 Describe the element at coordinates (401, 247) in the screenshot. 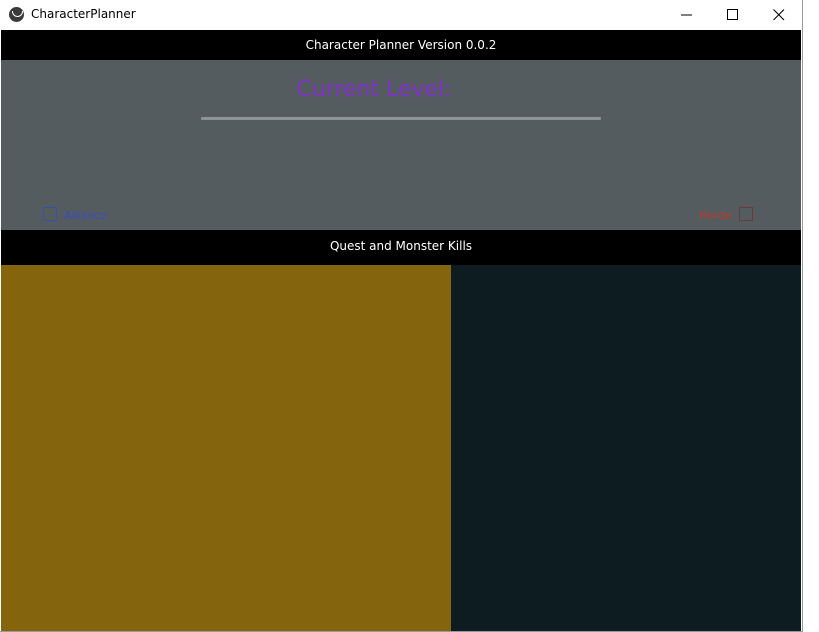

I see `quest-section-header: Quest and Monster Kills` at that location.